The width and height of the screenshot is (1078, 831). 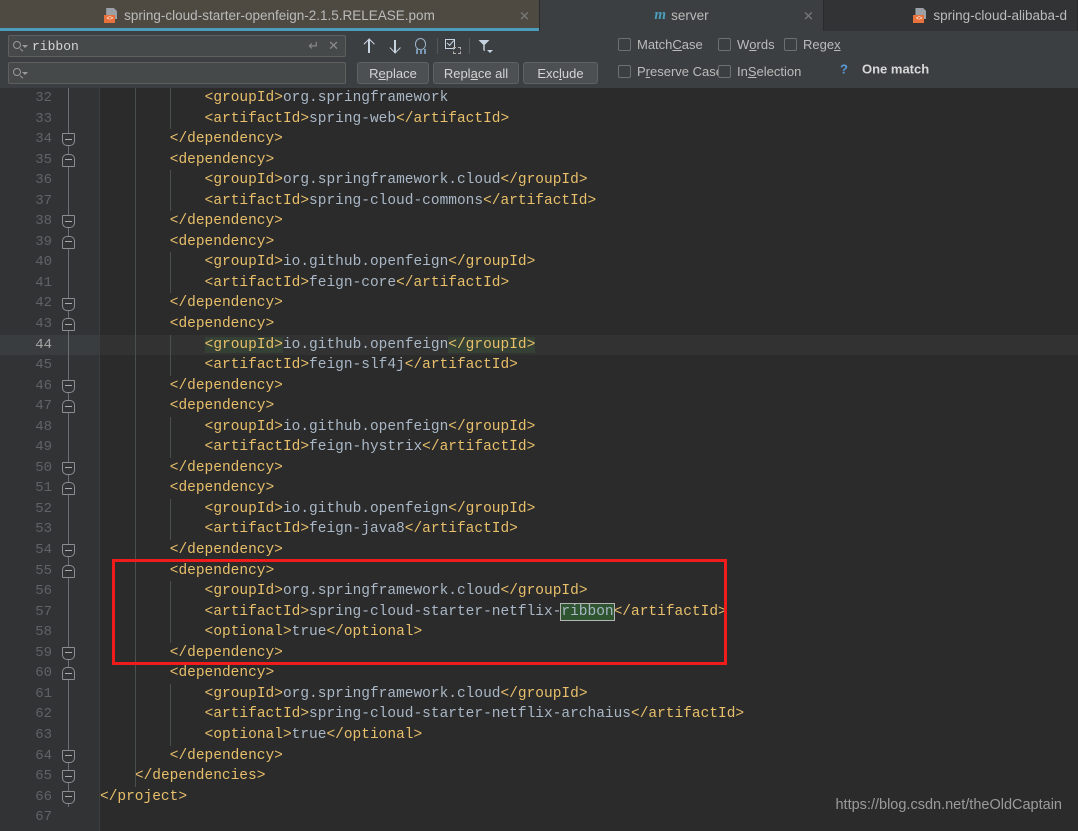 I want to click on line-number: 42, so click(x=43, y=303).